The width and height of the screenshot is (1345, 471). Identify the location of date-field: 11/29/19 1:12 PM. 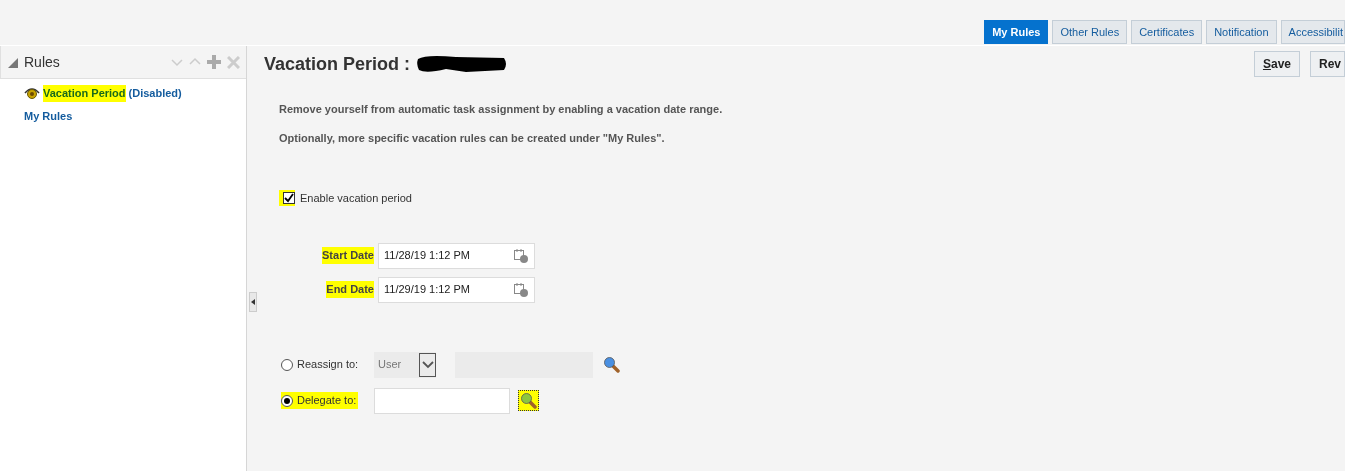
(456, 289).